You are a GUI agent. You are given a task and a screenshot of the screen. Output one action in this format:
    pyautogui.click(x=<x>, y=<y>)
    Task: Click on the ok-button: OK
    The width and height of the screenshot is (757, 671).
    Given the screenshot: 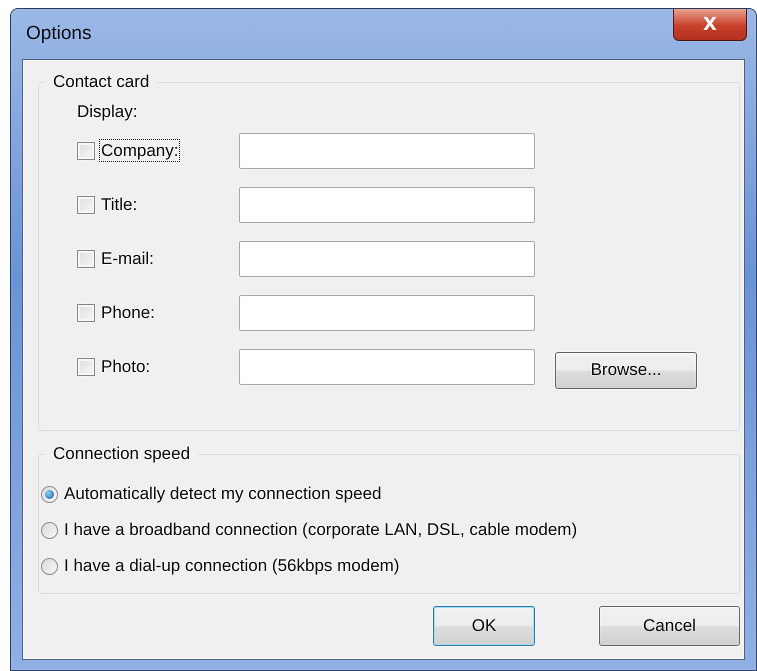 What is the action you would take?
    pyautogui.click(x=484, y=626)
    